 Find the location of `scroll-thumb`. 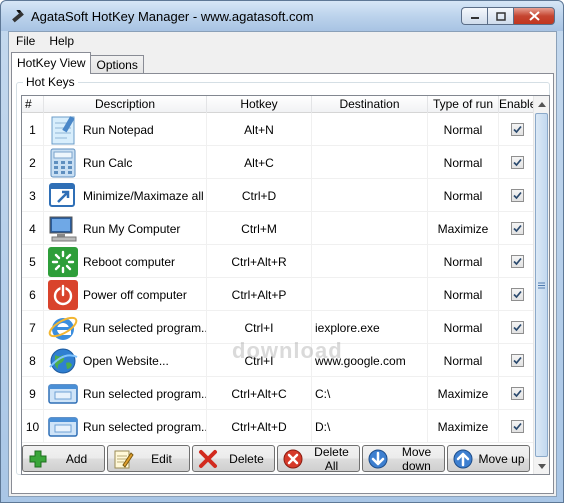

scroll-thumb is located at coordinates (541, 285).